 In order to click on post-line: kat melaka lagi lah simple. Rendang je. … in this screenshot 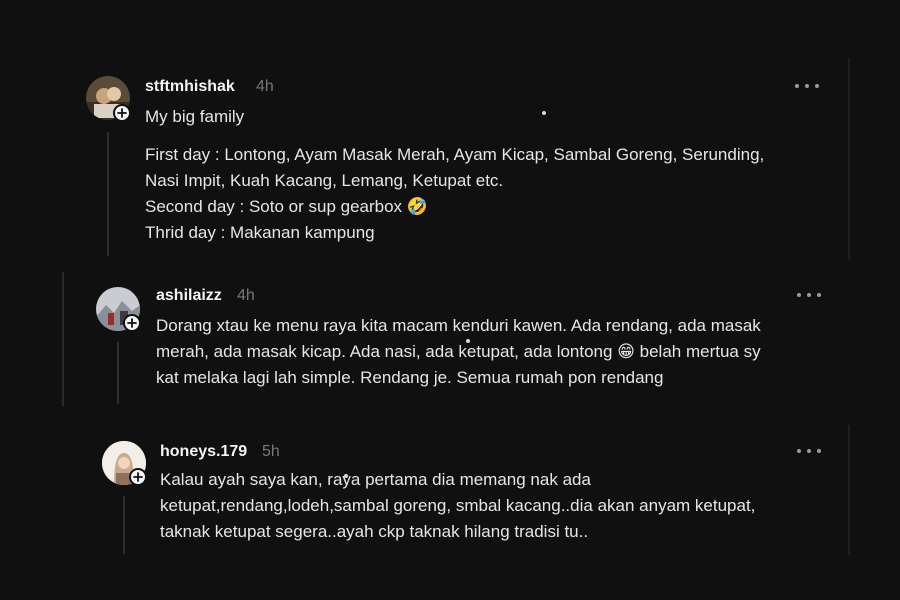, I will do `click(410, 377)`.